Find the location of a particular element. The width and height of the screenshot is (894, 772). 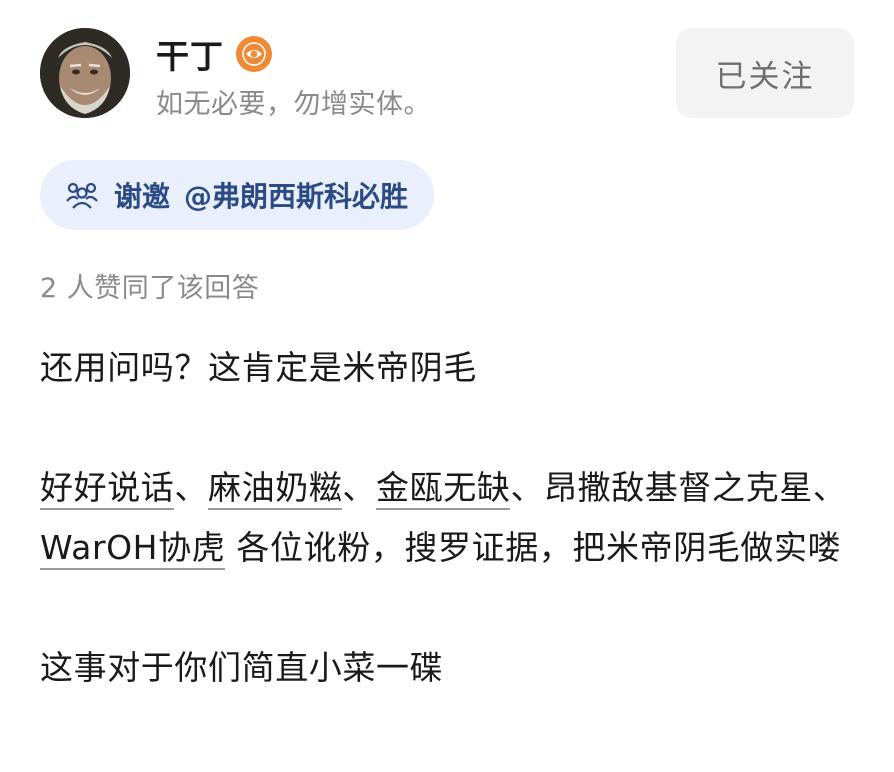

paragraph-text: 各位讹粉，搜罗证据，把米帝阴毛做实喽 is located at coordinates (533, 547).